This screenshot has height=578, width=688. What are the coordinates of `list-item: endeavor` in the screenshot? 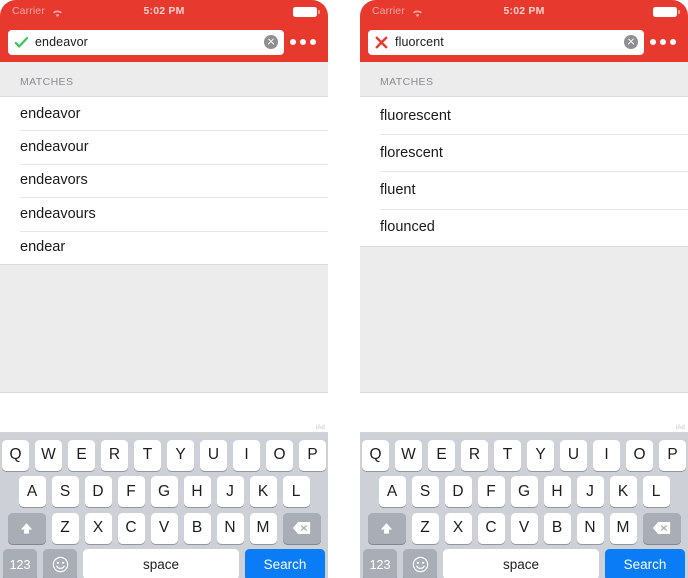 It's located at (164, 114).